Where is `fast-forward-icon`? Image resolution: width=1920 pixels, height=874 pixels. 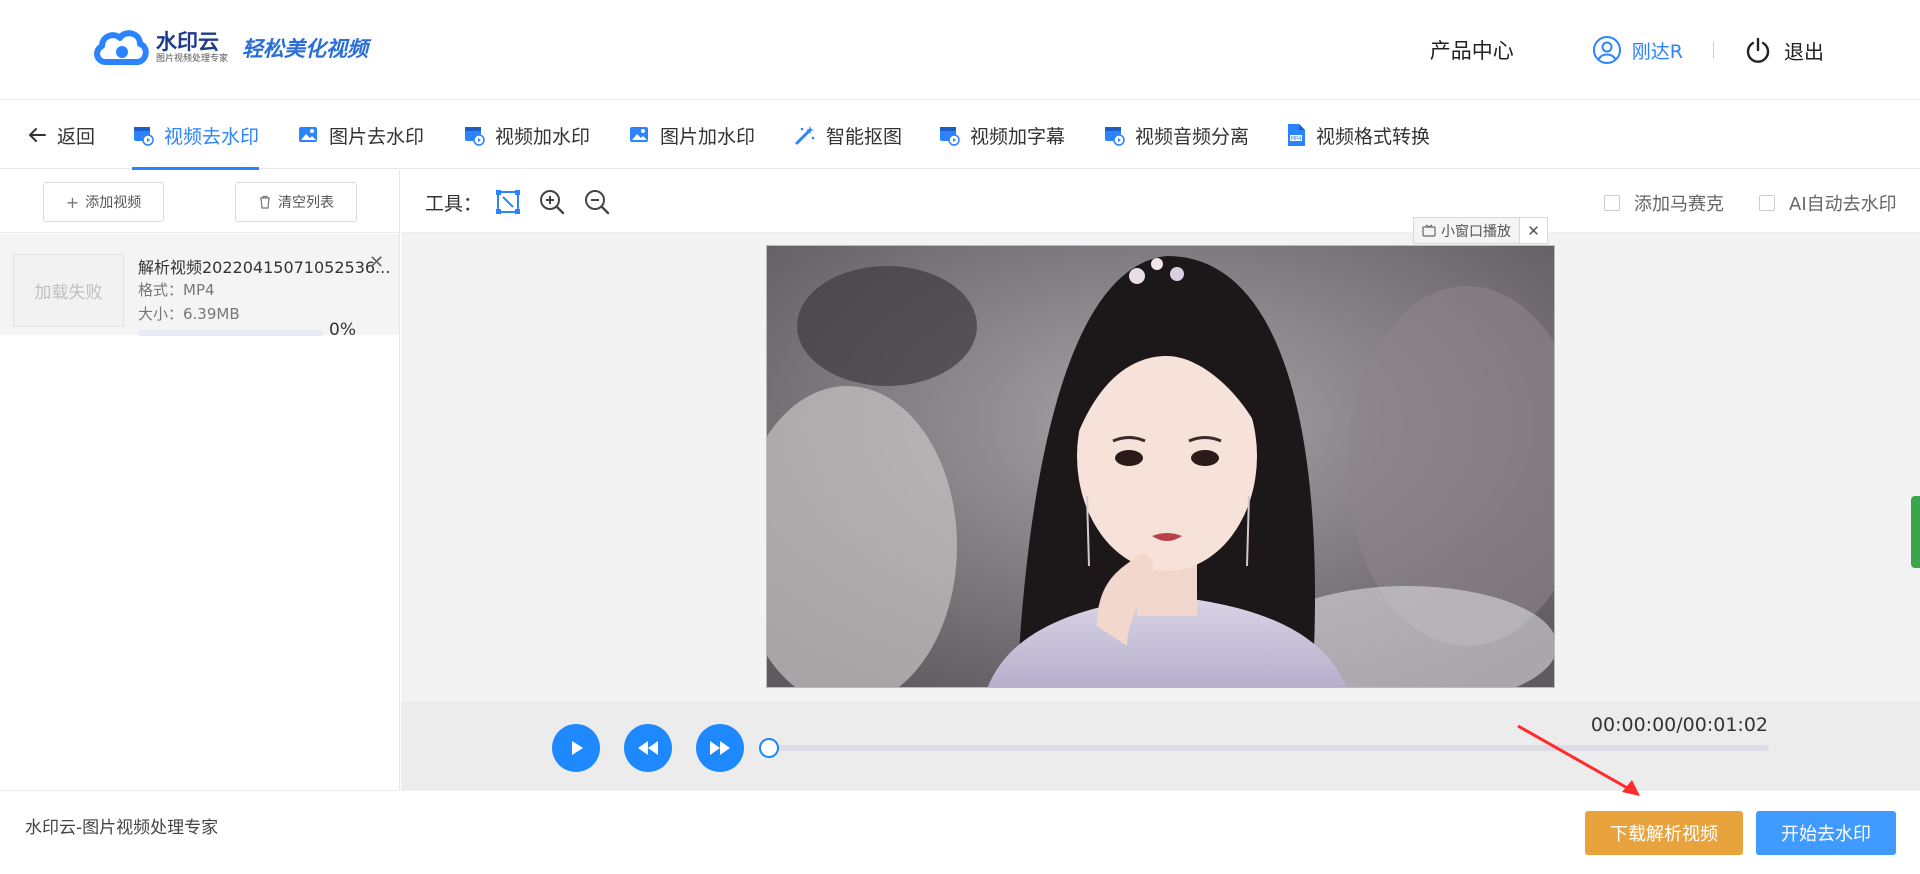
fast-forward-icon is located at coordinates (720, 748).